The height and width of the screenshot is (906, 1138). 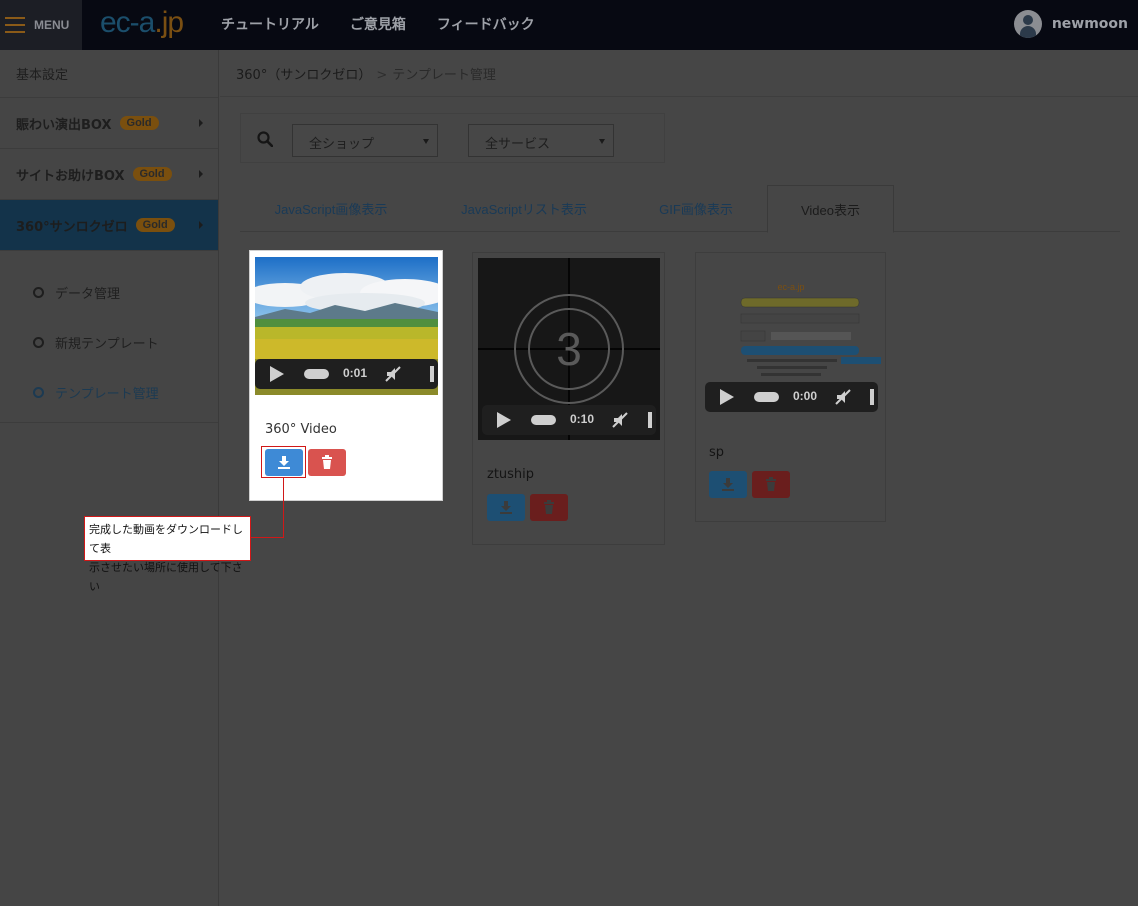 What do you see at coordinates (569, 420) in the screenshot?
I see `video-controls: 0:10` at bounding box center [569, 420].